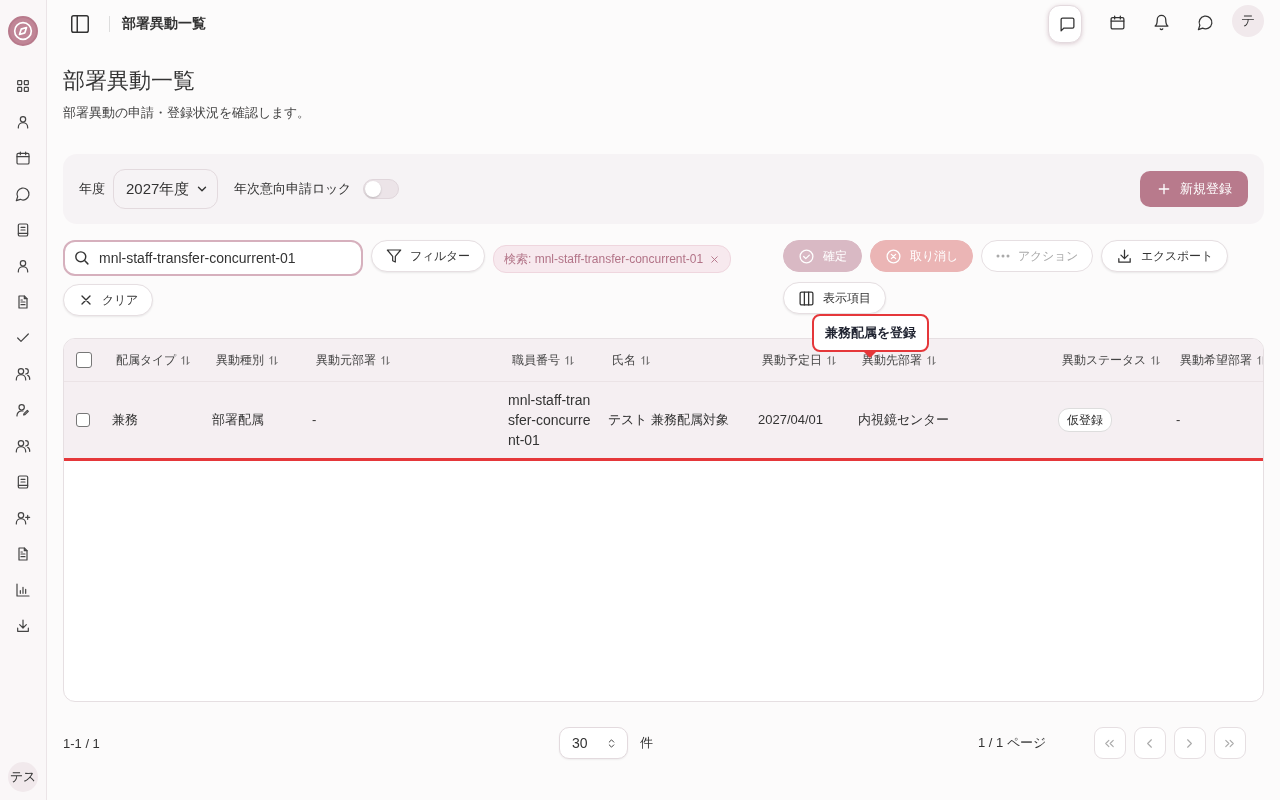 The height and width of the screenshot is (800, 1280). I want to click on plus-icon, so click(1164, 189).